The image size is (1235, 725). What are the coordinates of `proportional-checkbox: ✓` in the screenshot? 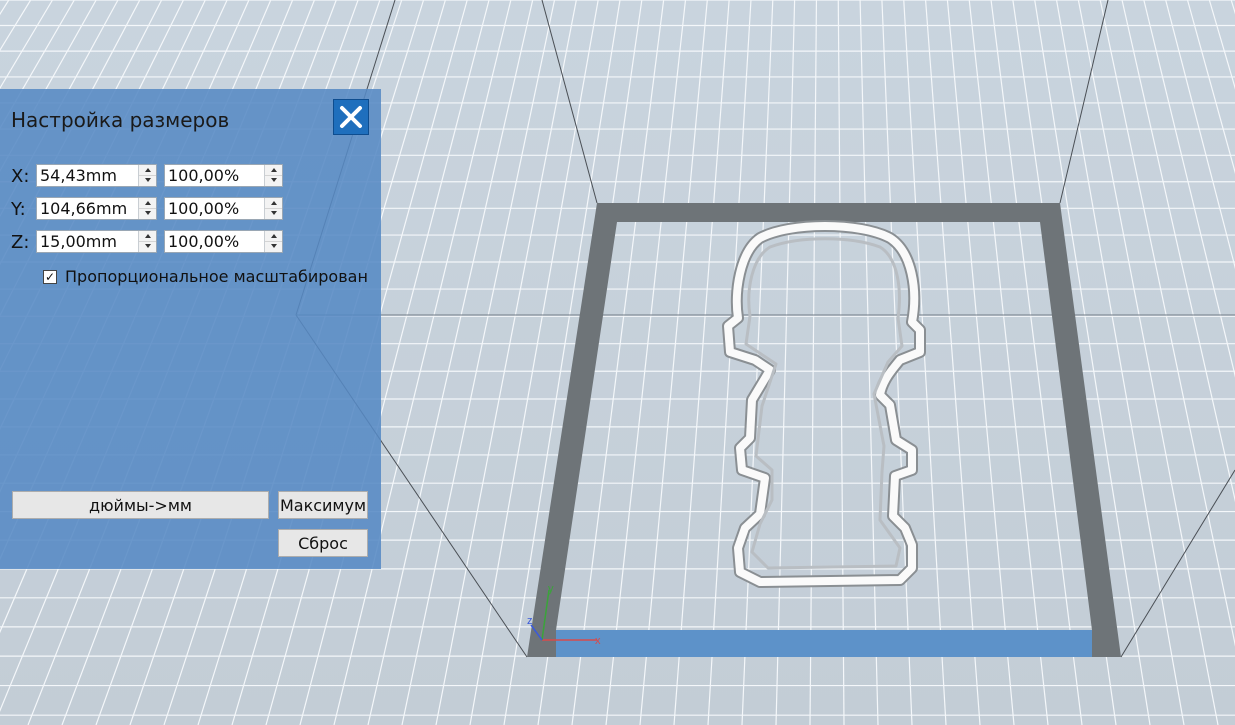 It's located at (50, 277).